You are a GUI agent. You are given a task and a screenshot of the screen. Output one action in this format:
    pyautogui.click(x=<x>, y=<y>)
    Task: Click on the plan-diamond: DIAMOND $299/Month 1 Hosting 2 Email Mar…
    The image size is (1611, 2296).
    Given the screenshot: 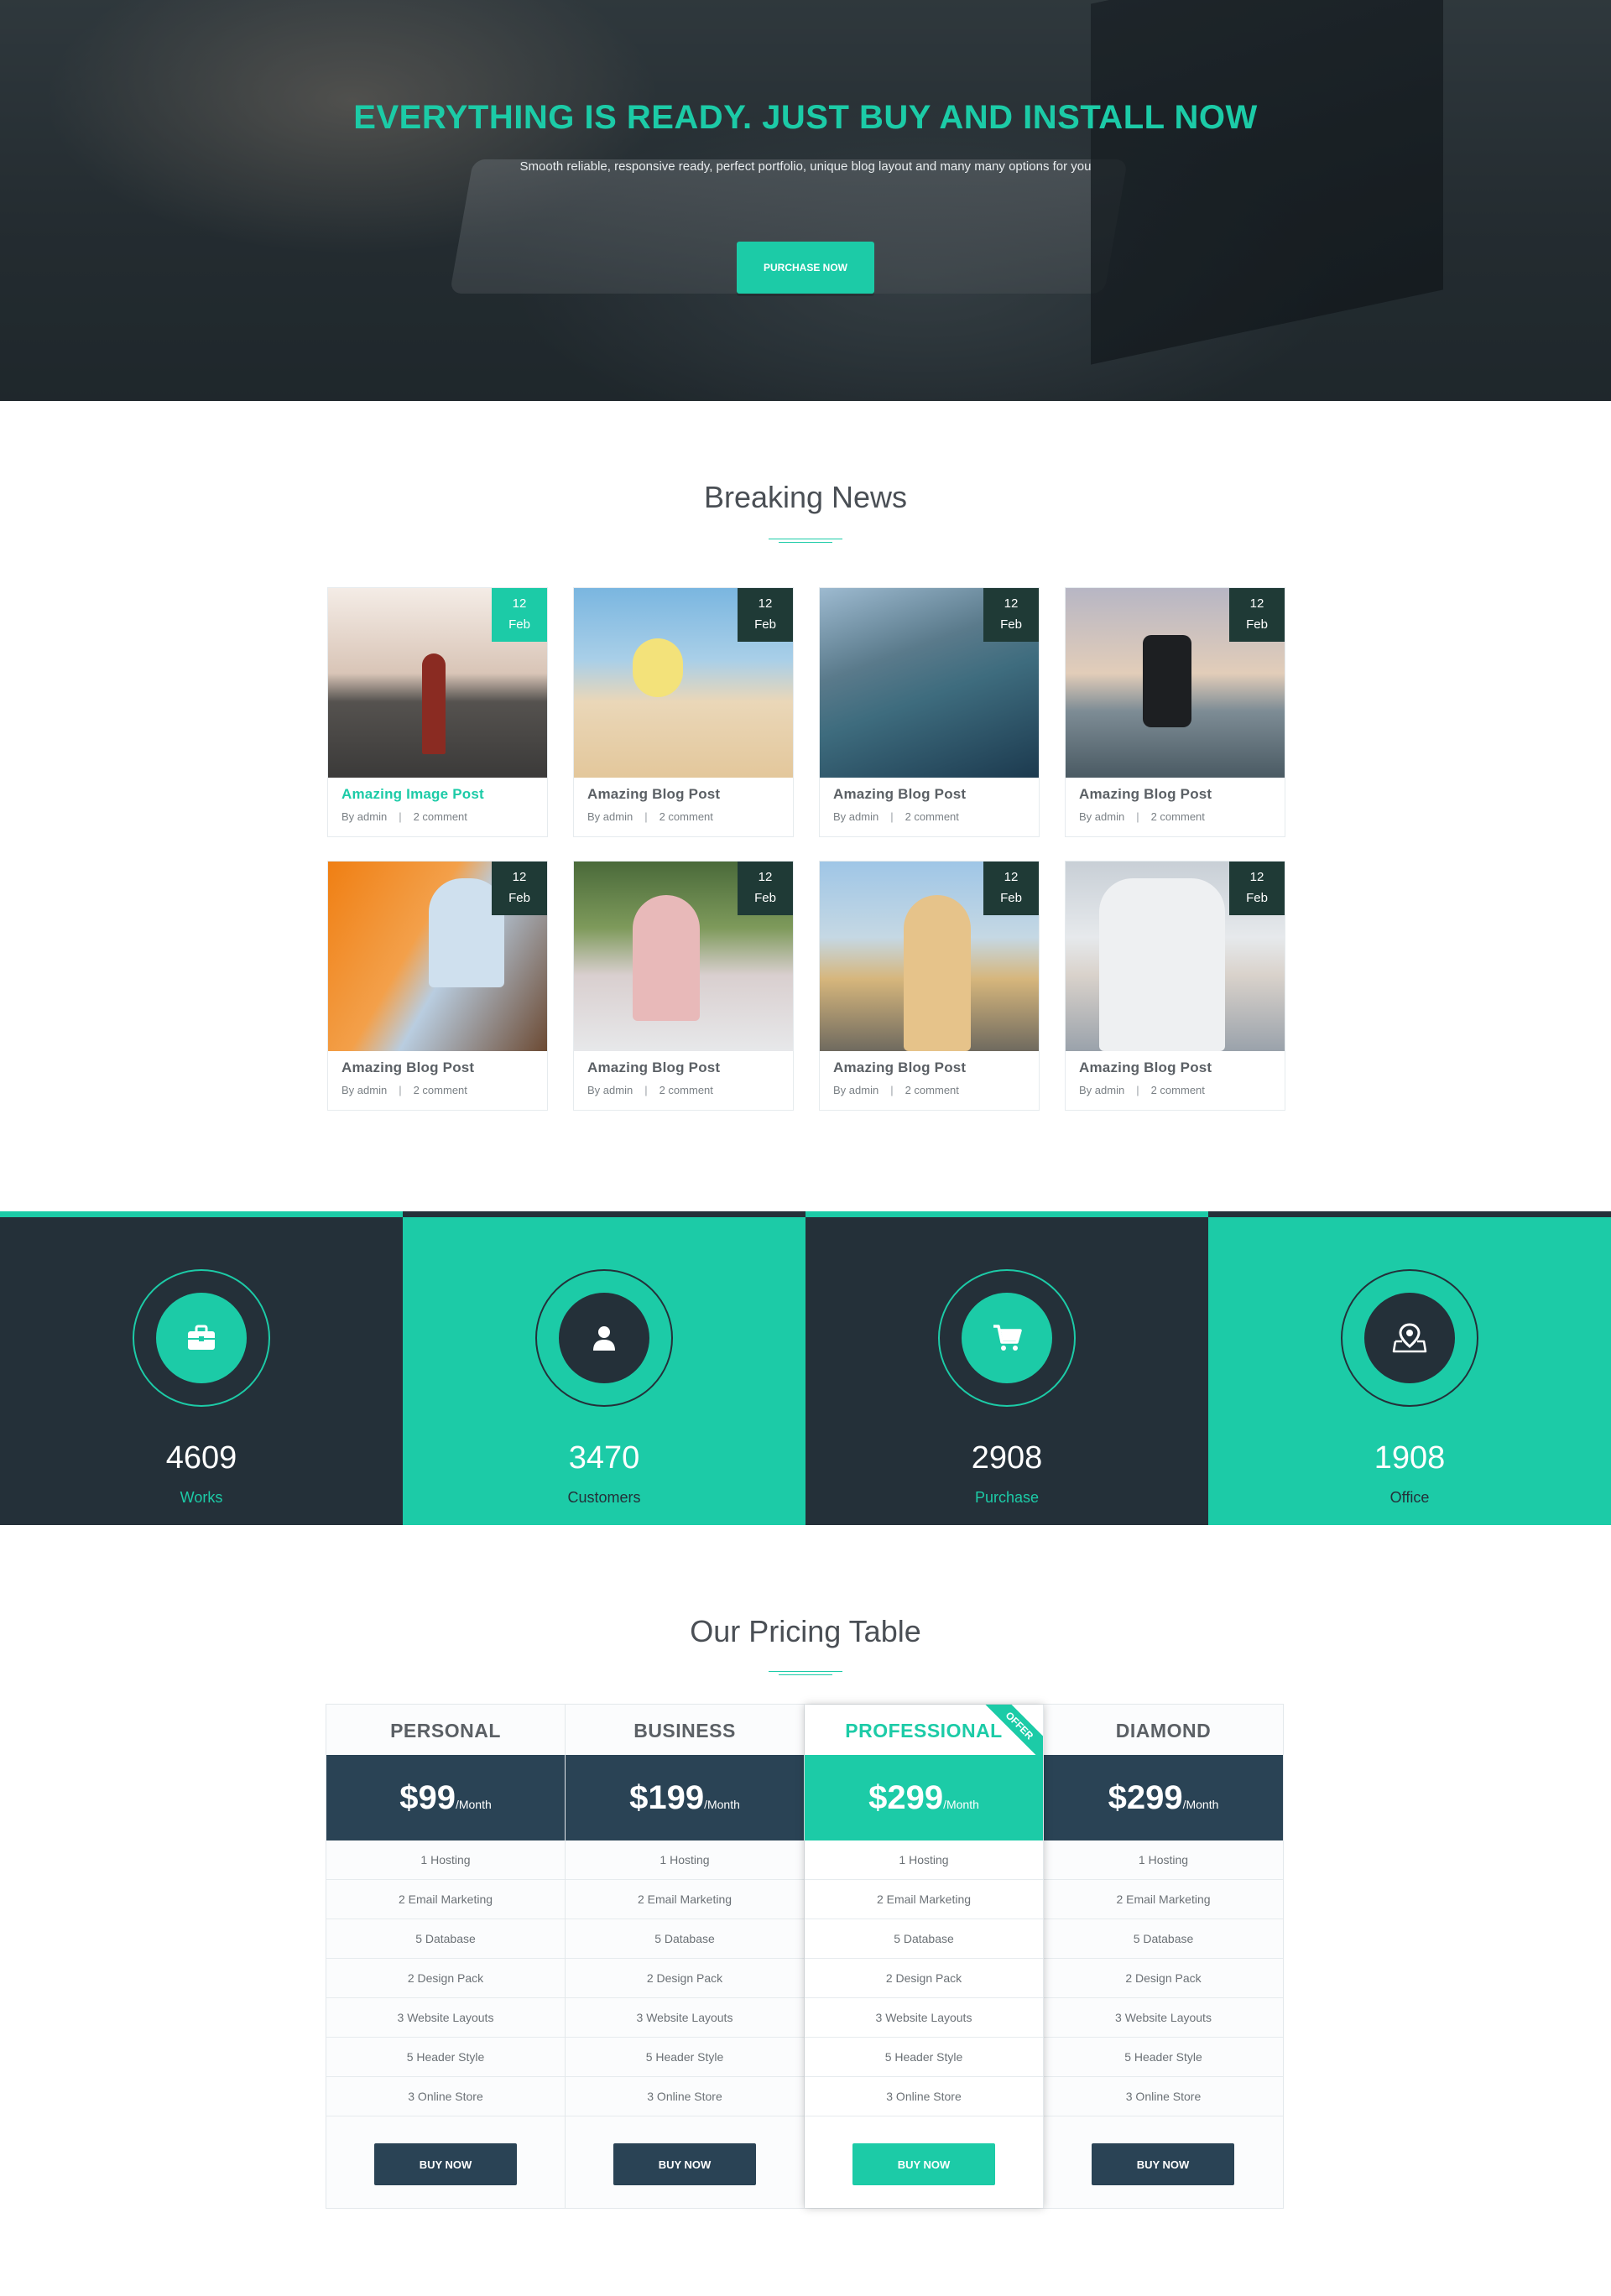 What is the action you would take?
    pyautogui.click(x=1164, y=1957)
    